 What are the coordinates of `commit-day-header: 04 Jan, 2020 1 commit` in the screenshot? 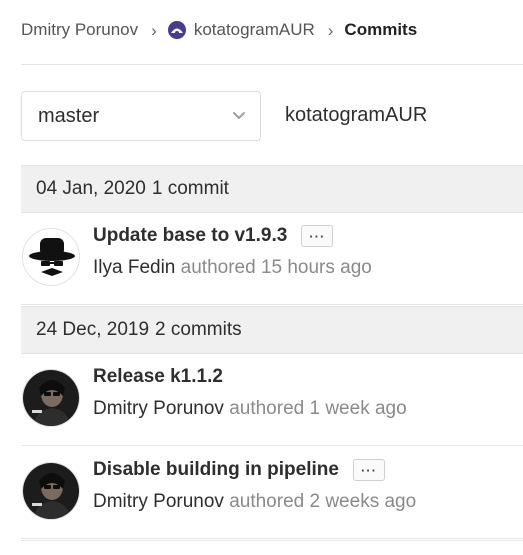 It's located at (272, 189).